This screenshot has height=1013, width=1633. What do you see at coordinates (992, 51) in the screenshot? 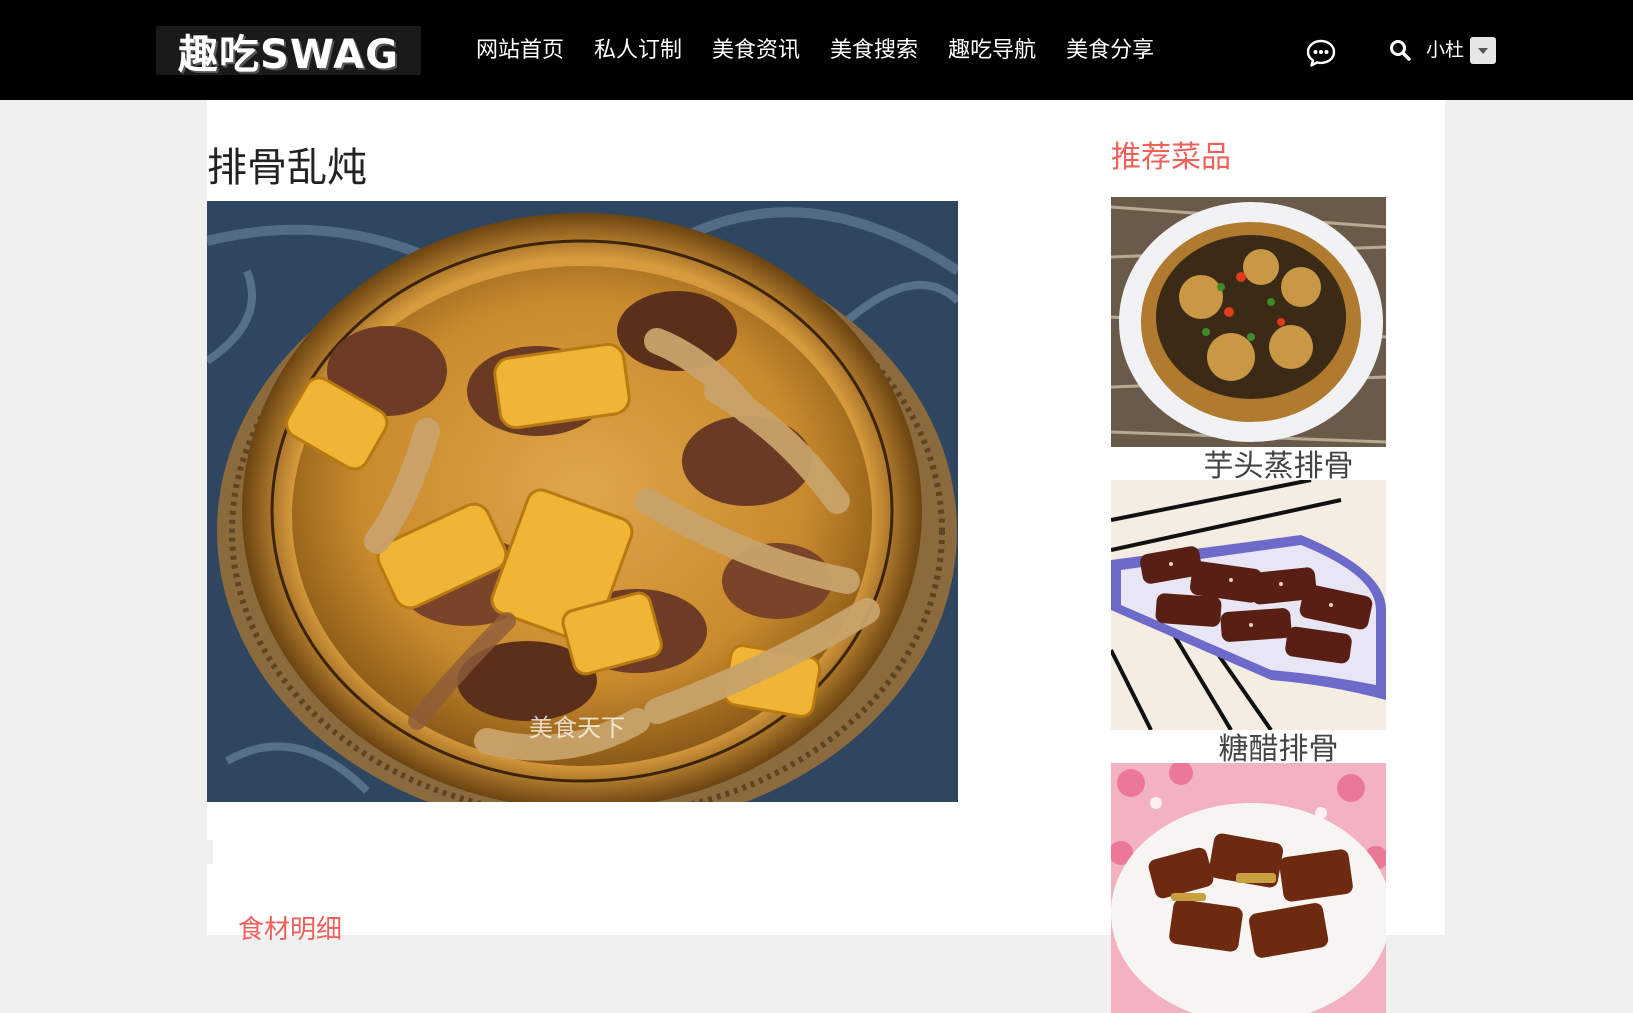
I see `nav-item-guide: 趣吃导航` at bounding box center [992, 51].